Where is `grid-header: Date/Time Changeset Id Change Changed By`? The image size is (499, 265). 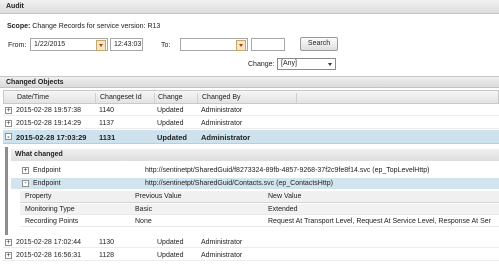 grid-header: Date/Time Changeset Id Change Changed By is located at coordinates (251, 97).